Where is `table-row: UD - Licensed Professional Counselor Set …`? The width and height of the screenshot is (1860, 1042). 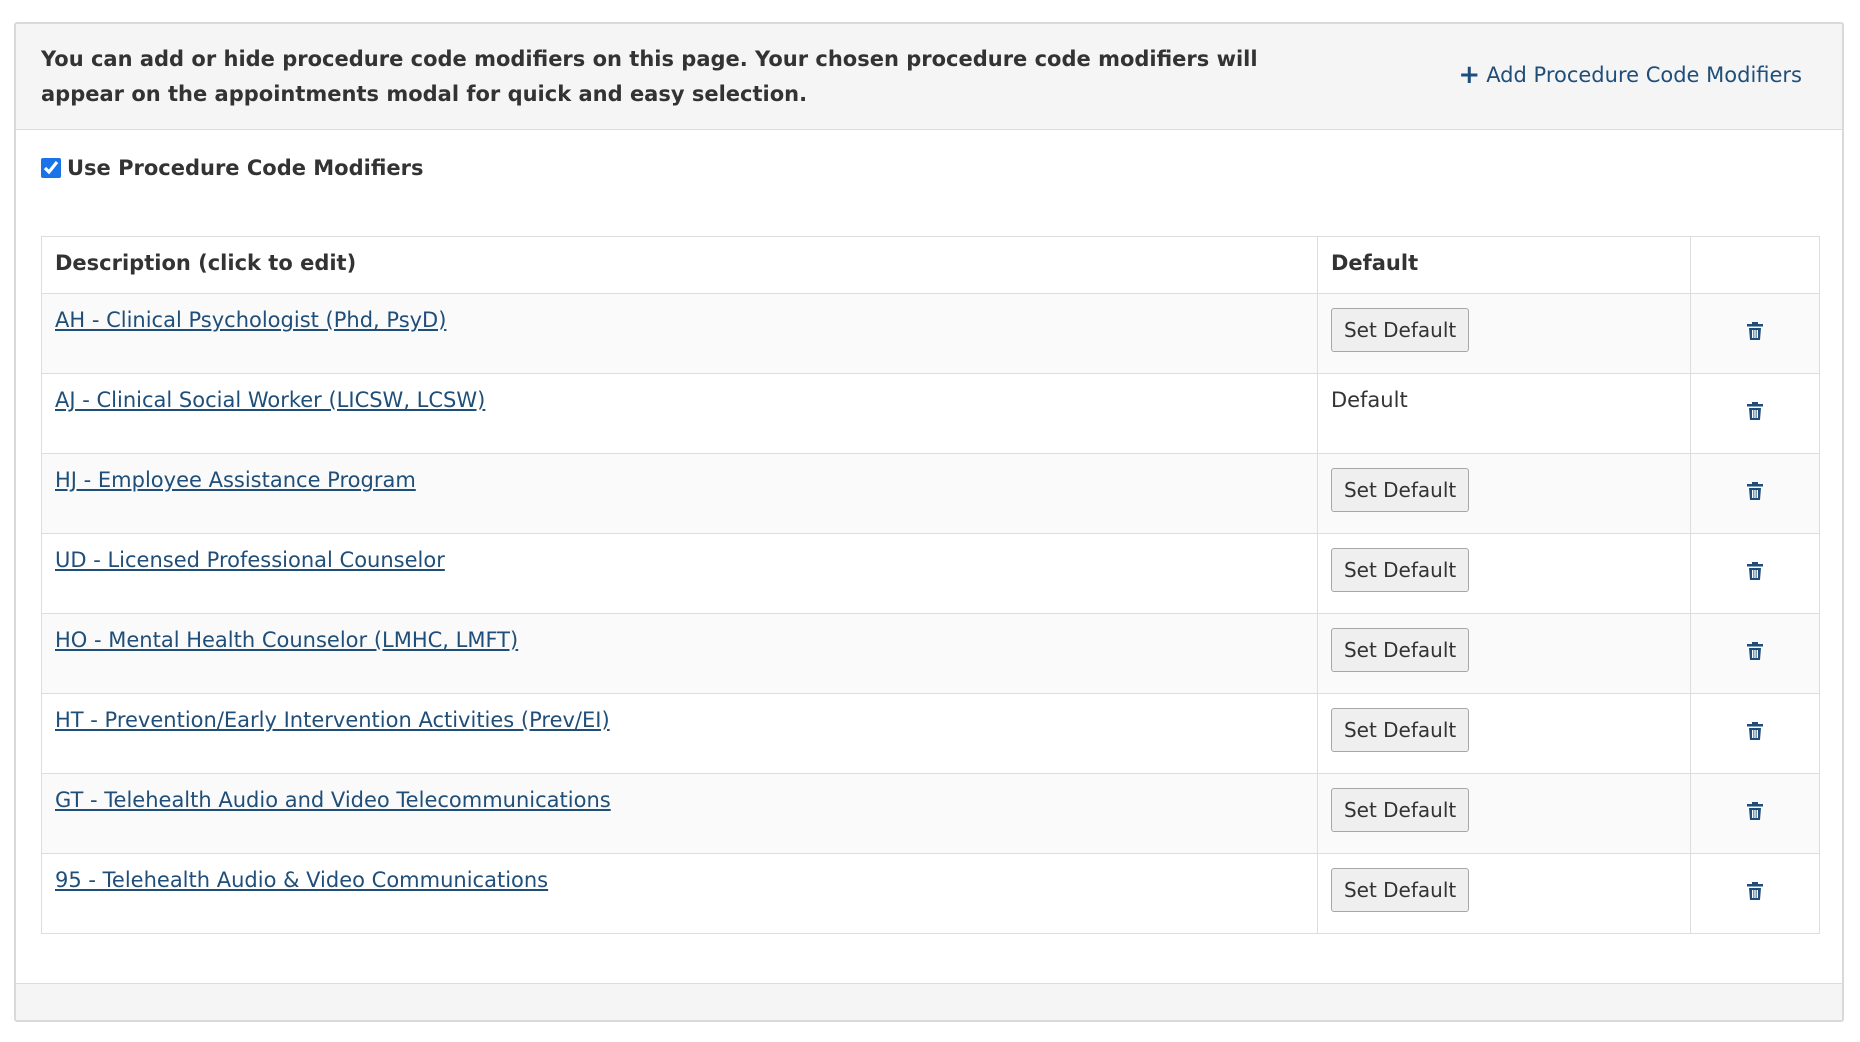
table-row: UD - Licensed Professional Counselor Set … is located at coordinates (930, 573).